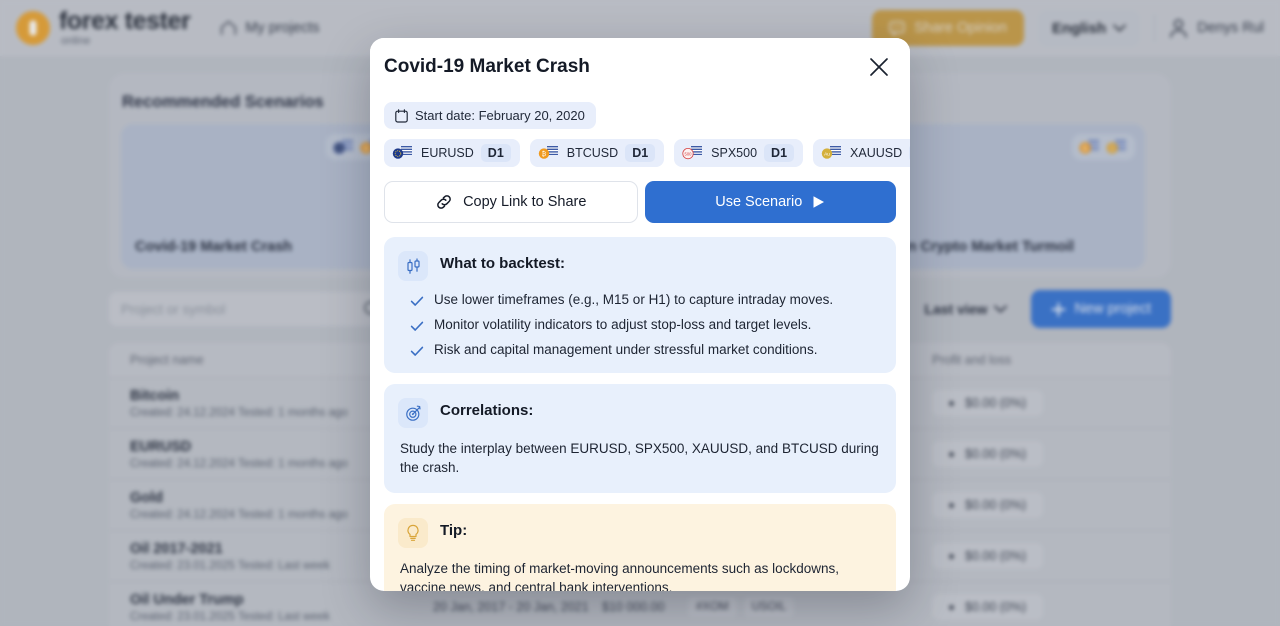 This screenshot has height=626, width=1280. Describe the element at coordinates (819, 202) in the screenshot. I see `play-icon` at that location.